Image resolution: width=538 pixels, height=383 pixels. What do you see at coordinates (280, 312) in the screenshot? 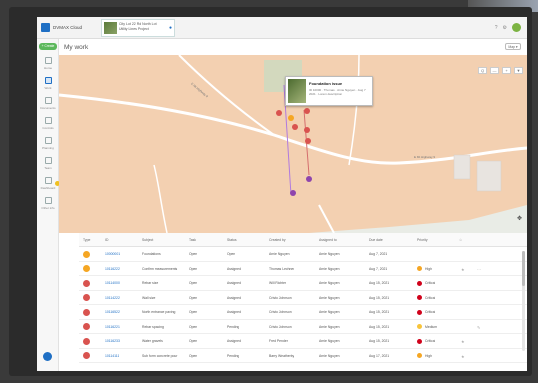
I see `row-created-by: Cristo Johnson` at bounding box center [280, 312].